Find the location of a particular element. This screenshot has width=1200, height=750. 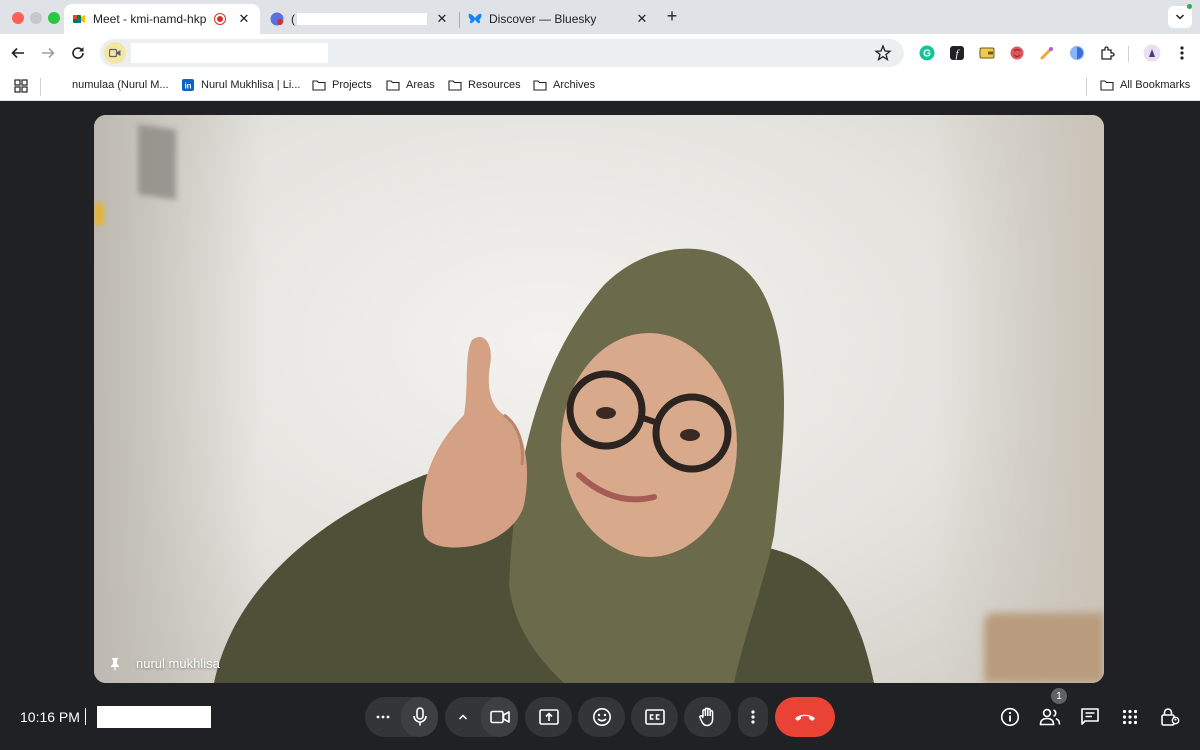

svg-text: in is located at coordinates (187, 86).